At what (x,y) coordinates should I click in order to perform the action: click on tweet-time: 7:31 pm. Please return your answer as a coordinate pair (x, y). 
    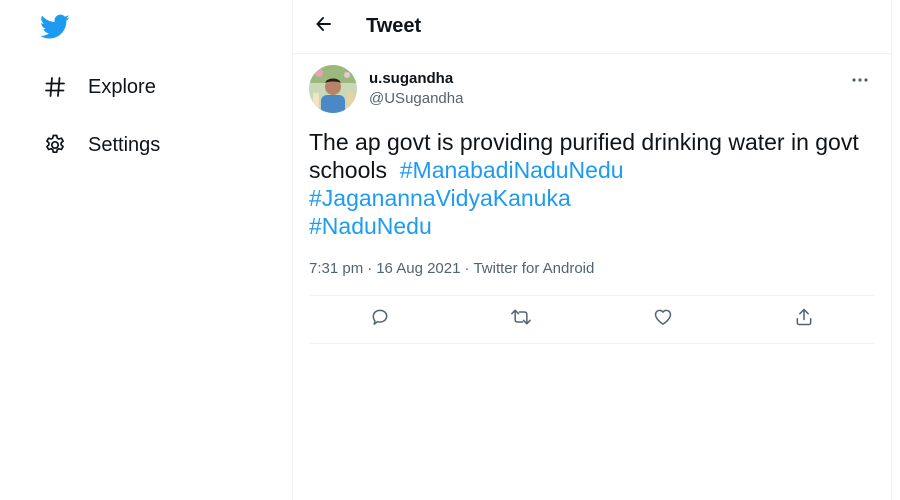
    Looking at the image, I should click on (336, 268).